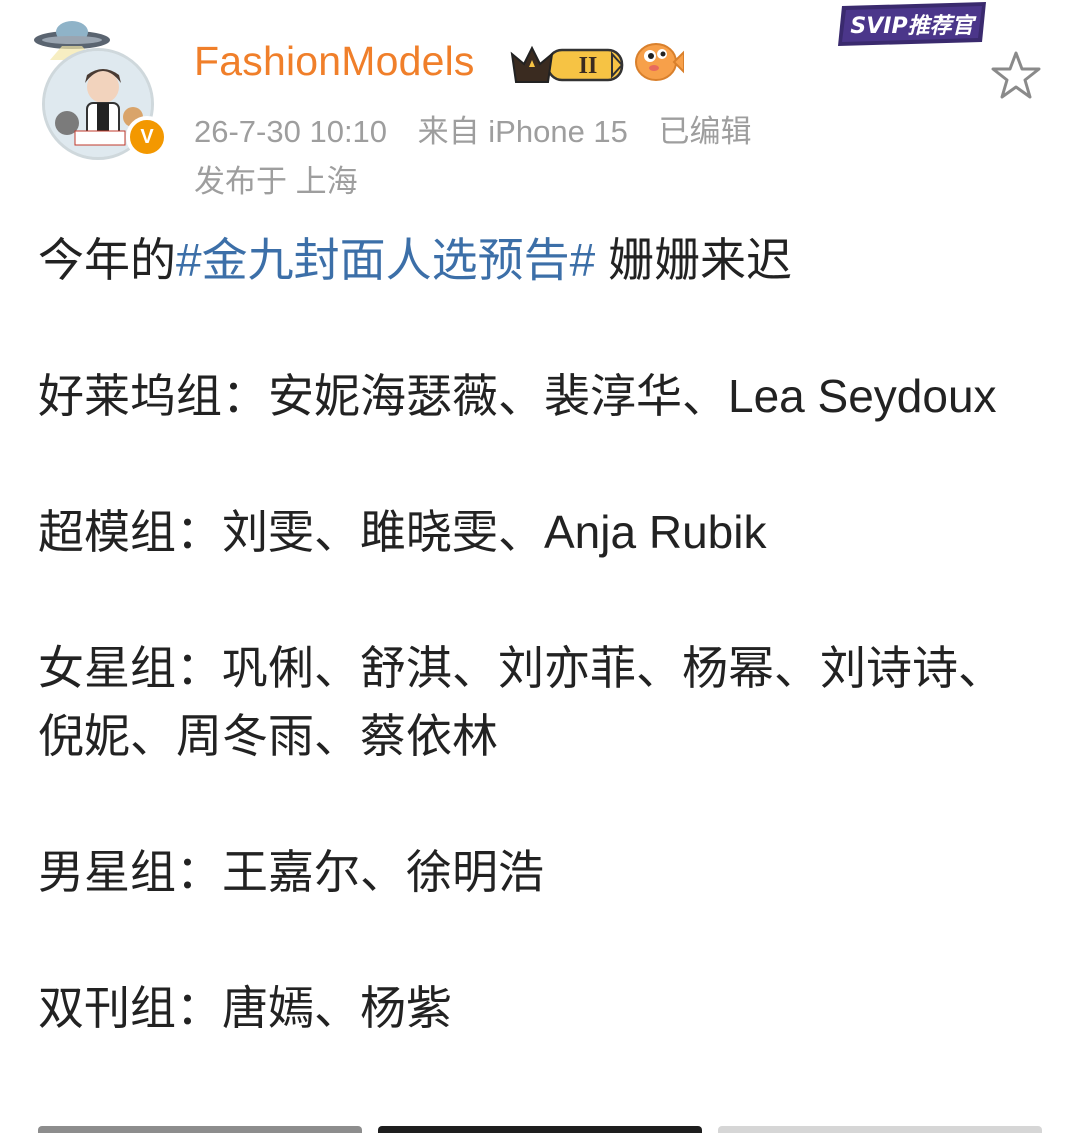  What do you see at coordinates (567, 64) in the screenshot?
I see `membership-crown-badge-icon: II` at bounding box center [567, 64].